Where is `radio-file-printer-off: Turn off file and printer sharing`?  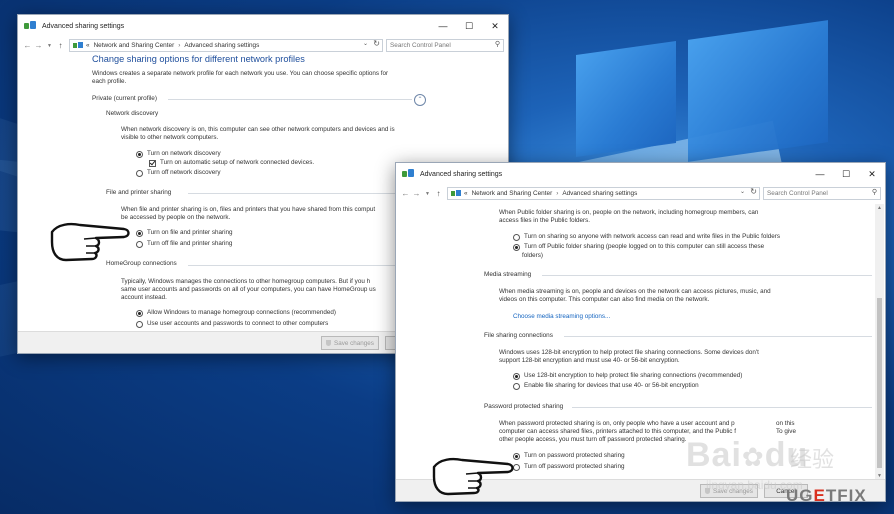 radio-file-printer-off: Turn off file and printer sharing is located at coordinates (184, 244).